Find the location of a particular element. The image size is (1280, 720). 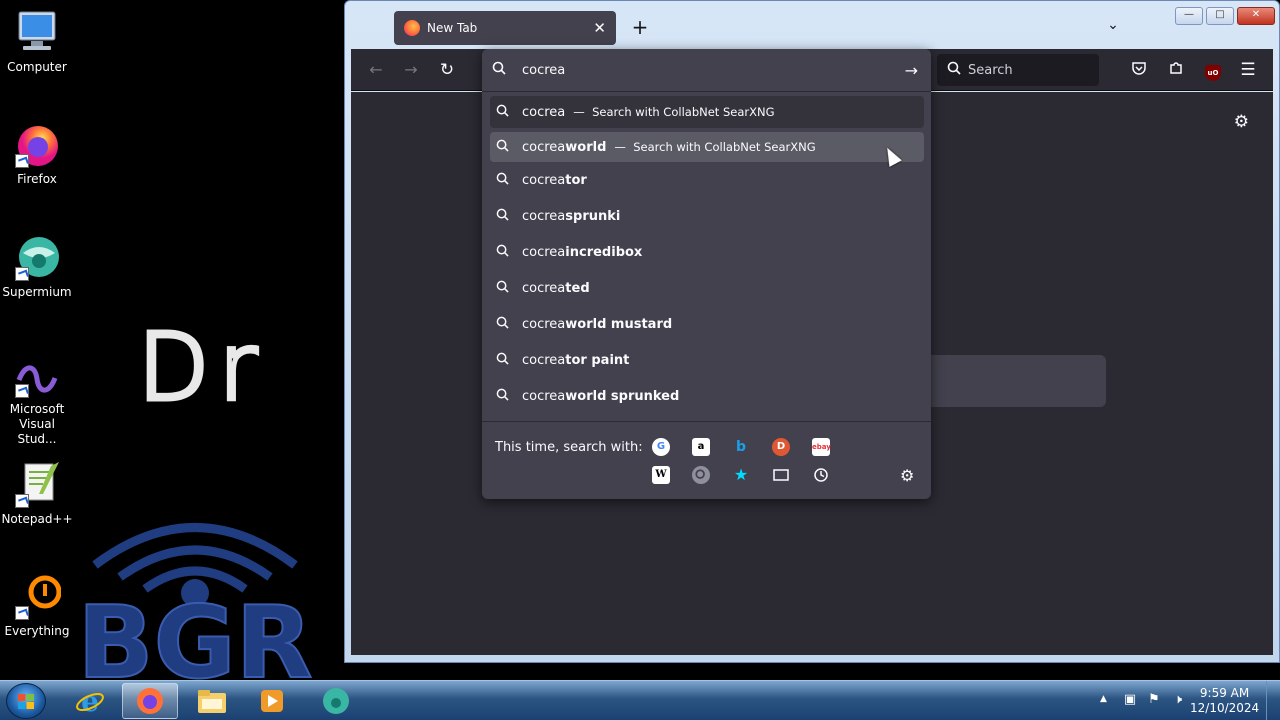

tab-new-tab: New Tab ✕ is located at coordinates (505, 28).